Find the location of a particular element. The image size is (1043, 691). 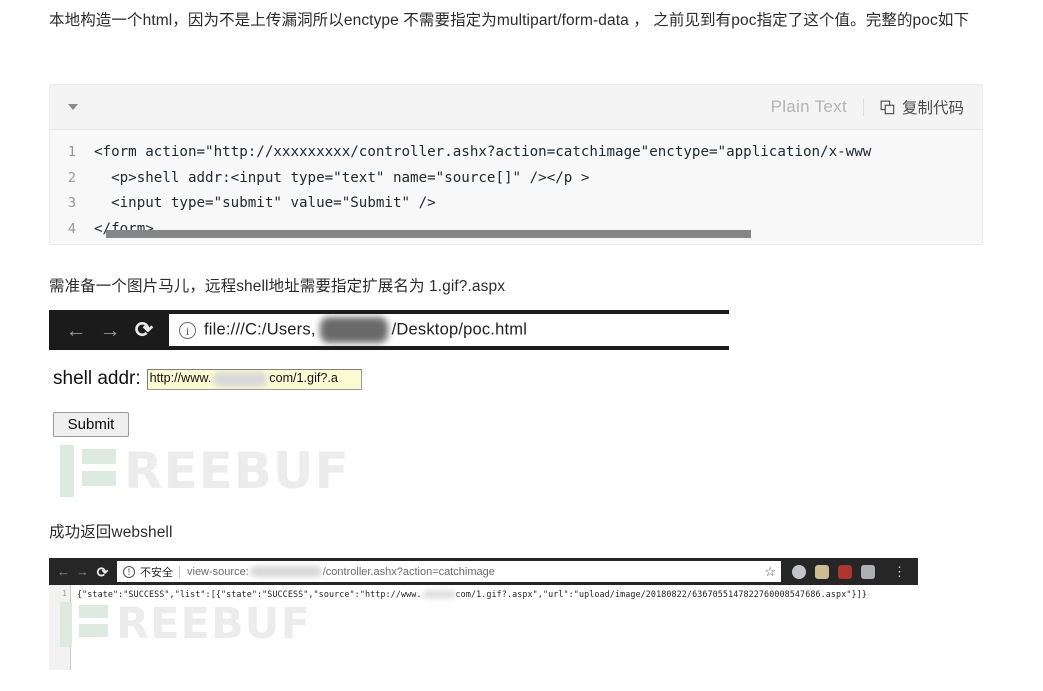

code-language-label: Plain Text is located at coordinates (808, 106).